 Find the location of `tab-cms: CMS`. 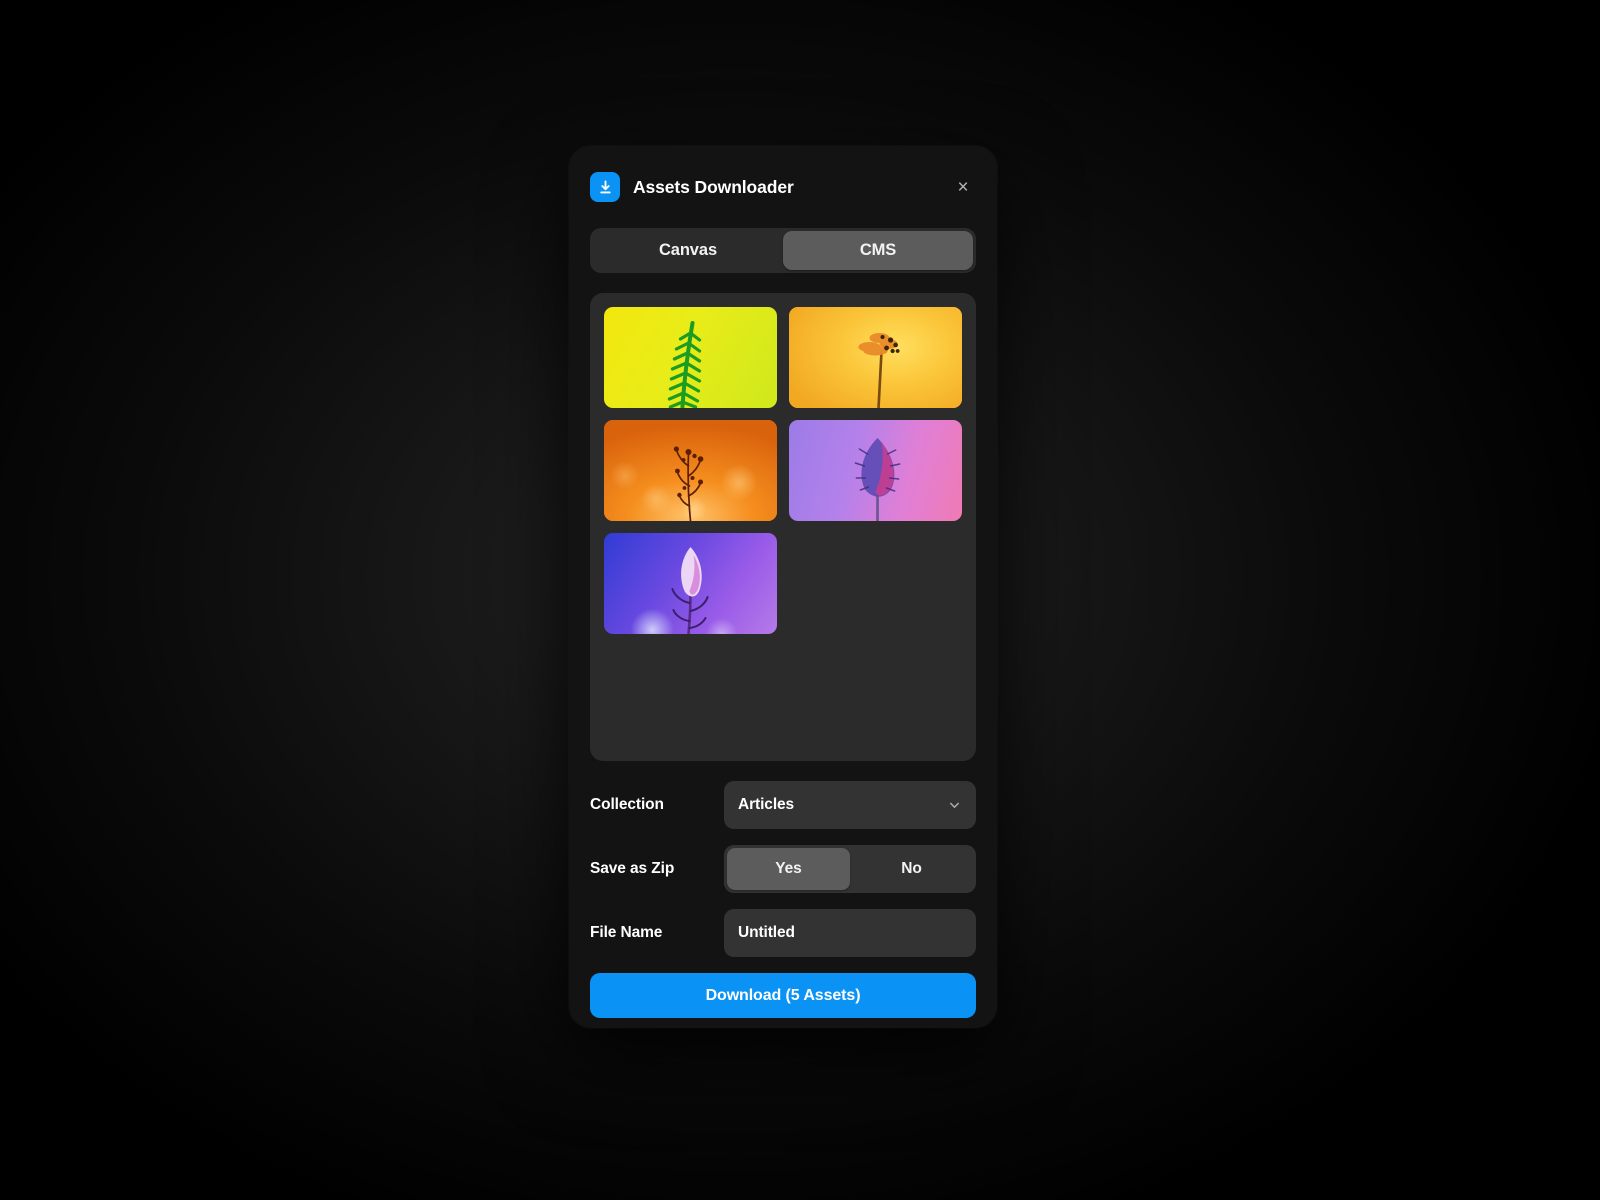

tab-cms: CMS is located at coordinates (878, 250).